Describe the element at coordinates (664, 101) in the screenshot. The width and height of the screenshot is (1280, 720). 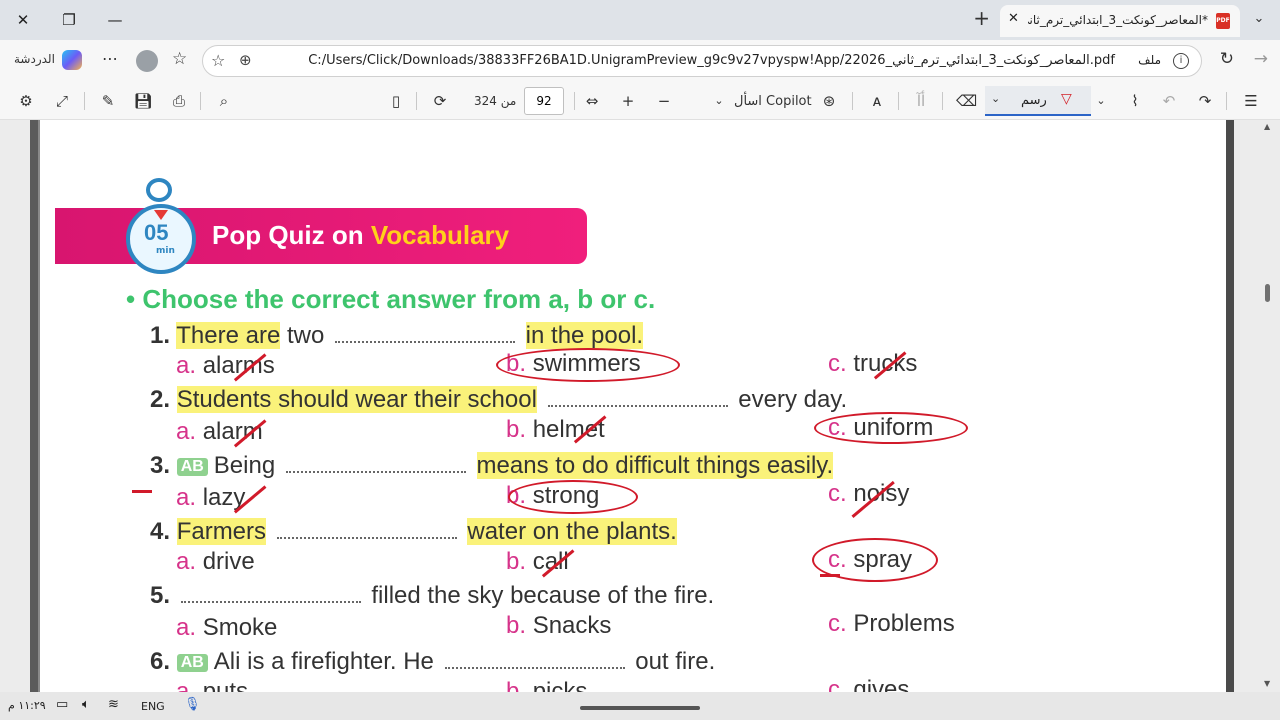
I see `zoom-out-icon: −` at that location.